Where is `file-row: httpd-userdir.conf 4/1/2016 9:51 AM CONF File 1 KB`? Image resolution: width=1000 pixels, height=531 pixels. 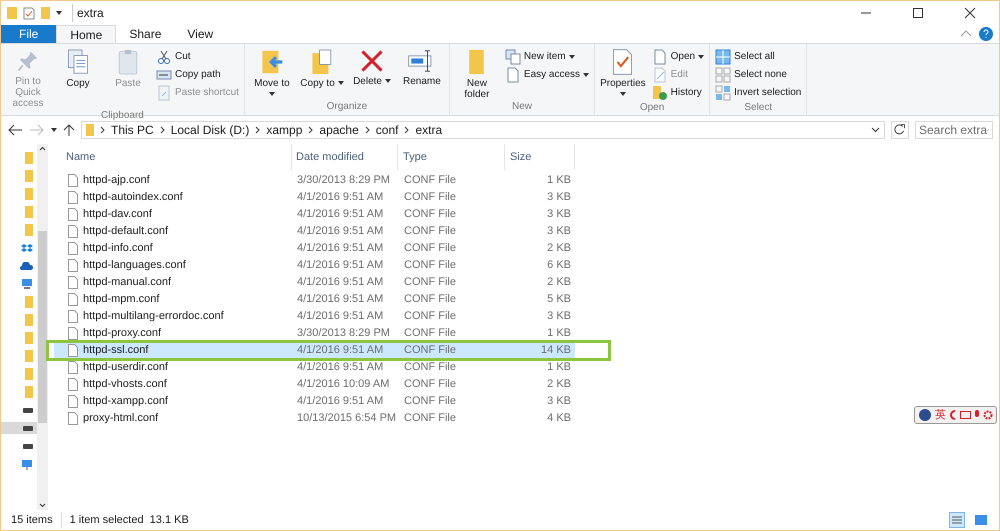 file-row: httpd-userdir.conf 4/1/2016 9:51 AM CONF File 1 KB is located at coordinates (314, 367).